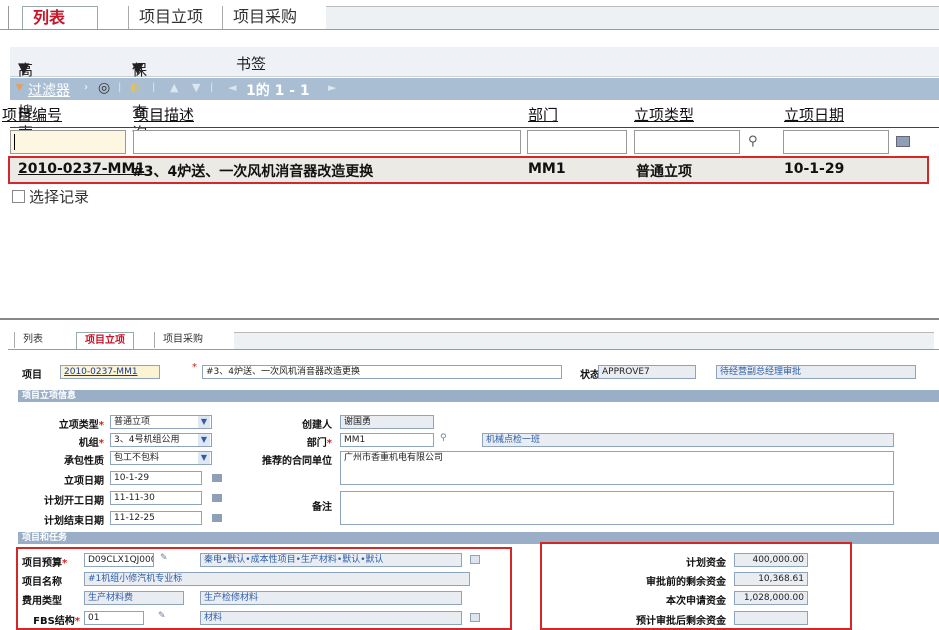 The width and height of the screenshot is (939, 630). What do you see at coordinates (8, 18) in the screenshot?
I see `tab-edge` at bounding box center [8, 18].